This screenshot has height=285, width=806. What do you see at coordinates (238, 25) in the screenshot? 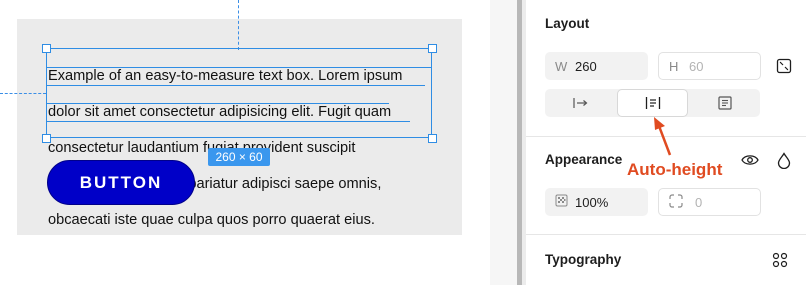
I see `vertical-guide` at bounding box center [238, 25].